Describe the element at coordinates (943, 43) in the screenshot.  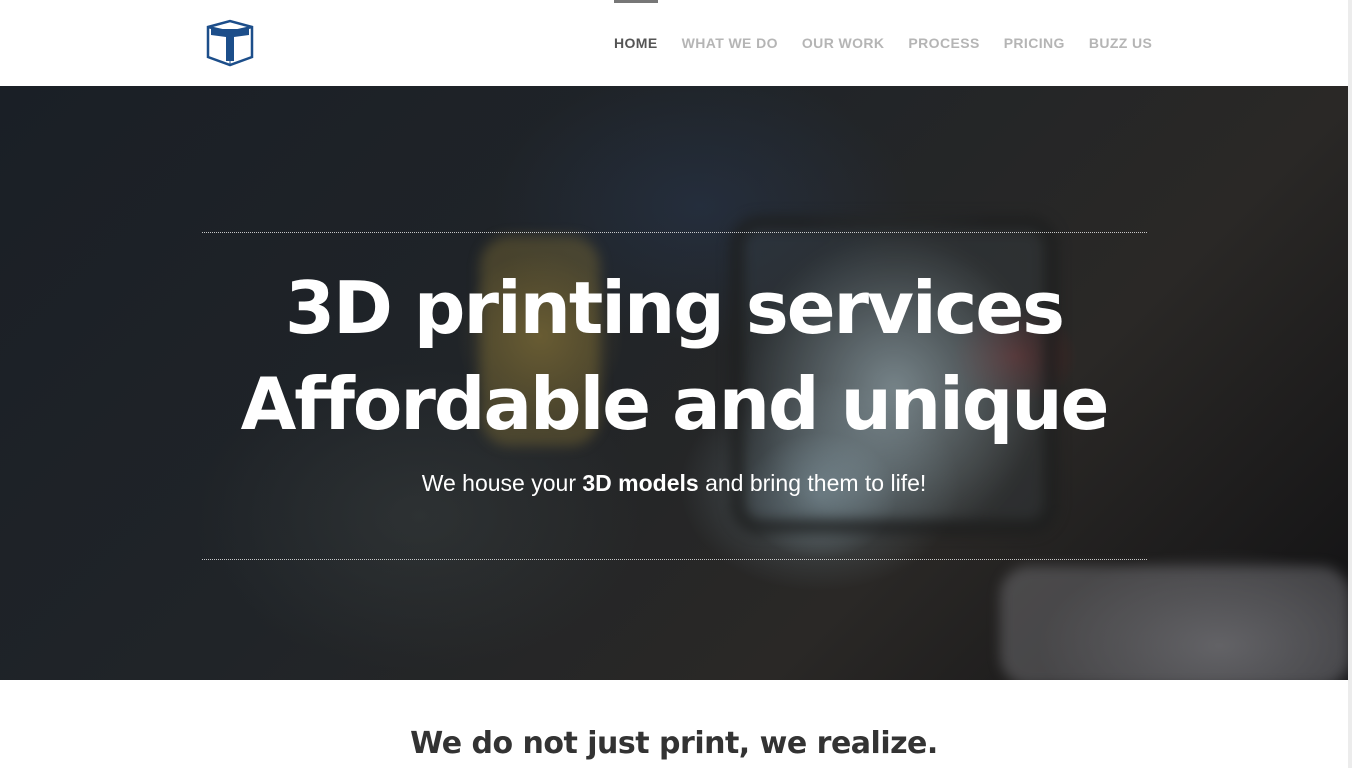
I see `nav-process: PROCESS` at that location.